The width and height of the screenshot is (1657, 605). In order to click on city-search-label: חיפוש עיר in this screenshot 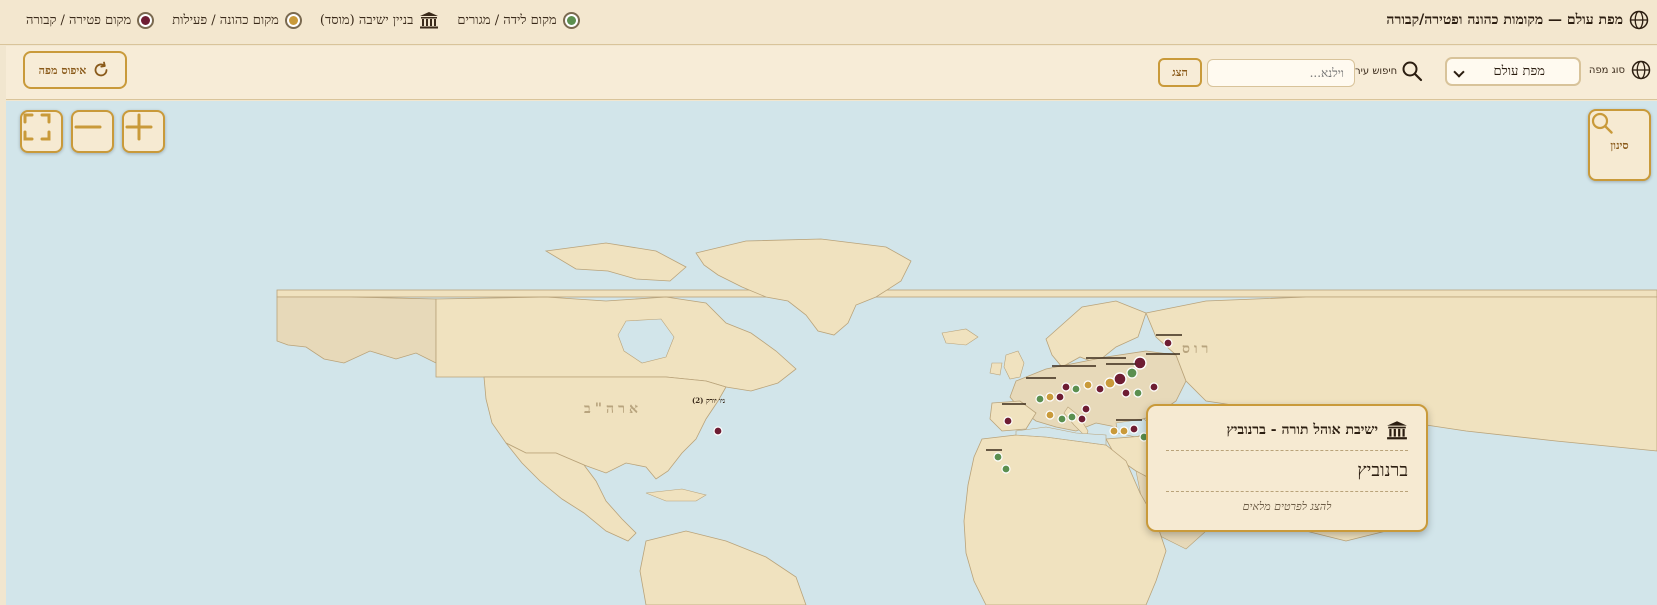, I will do `click(1376, 71)`.